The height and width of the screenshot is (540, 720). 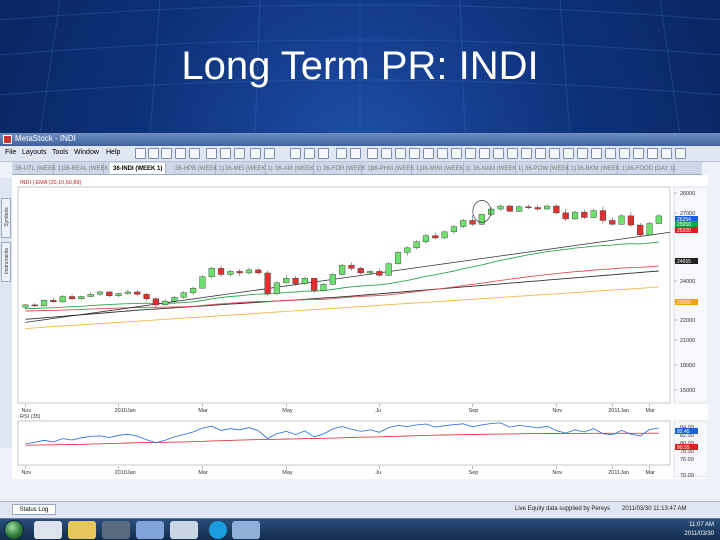 I want to click on chart-tab: 36-UTL (WEEK 1), so click(x=37, y=168).